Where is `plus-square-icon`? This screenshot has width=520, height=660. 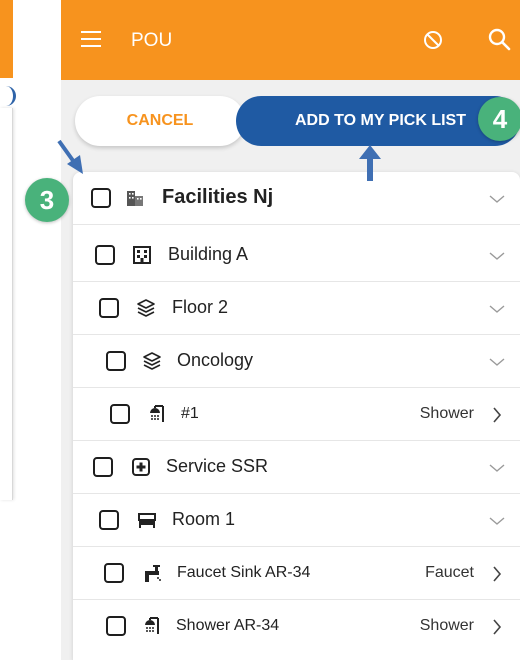
plus-square-icon is located at coordinates (141, 467).